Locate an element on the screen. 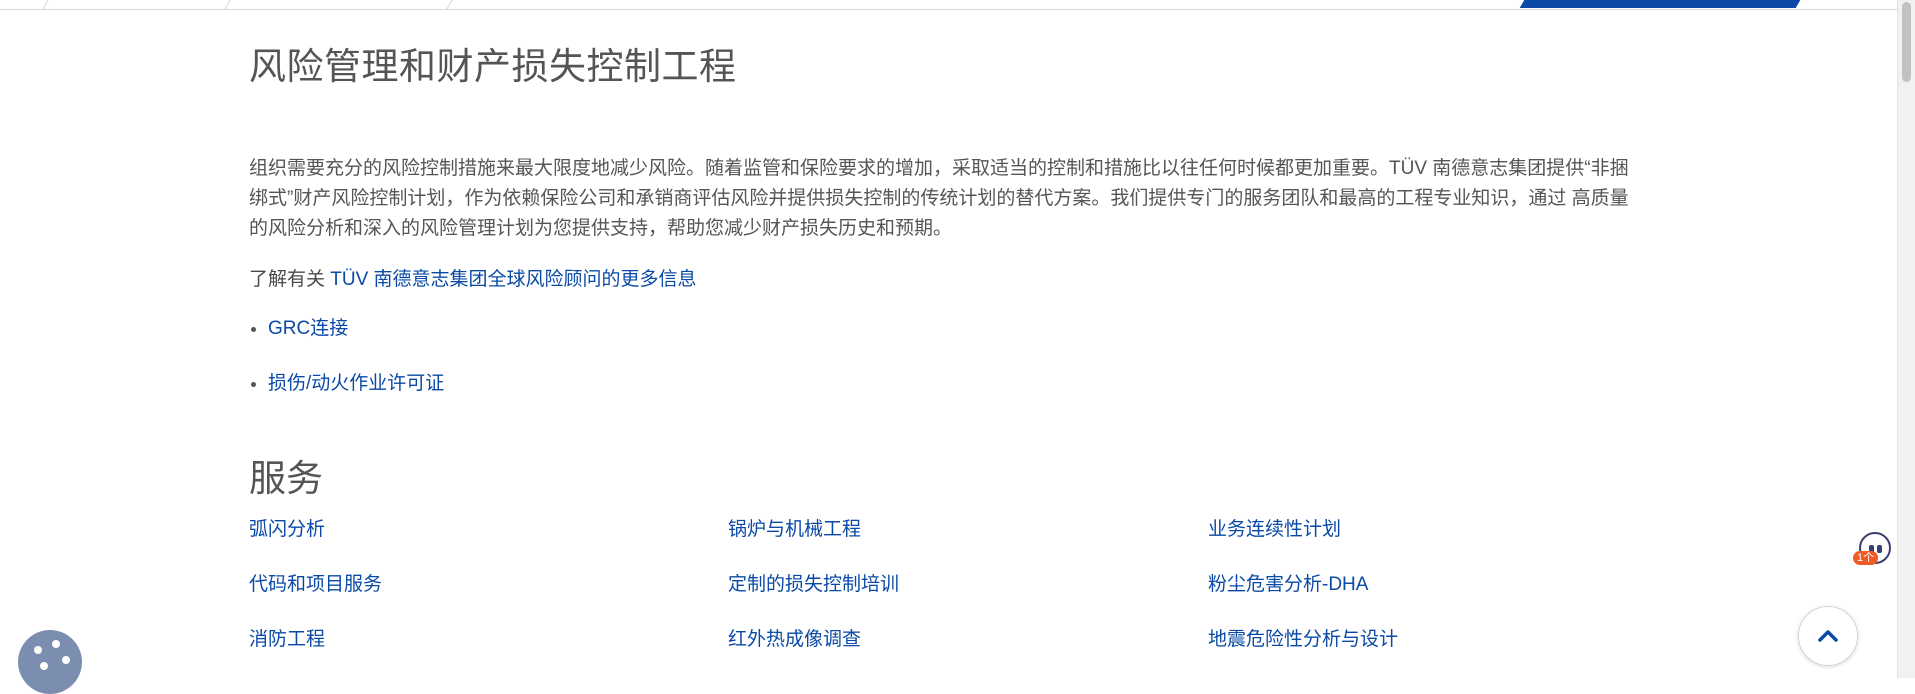 The height and width of the screenshot is (694, 1915). cookie-icon is located at coordinates (50, 662).